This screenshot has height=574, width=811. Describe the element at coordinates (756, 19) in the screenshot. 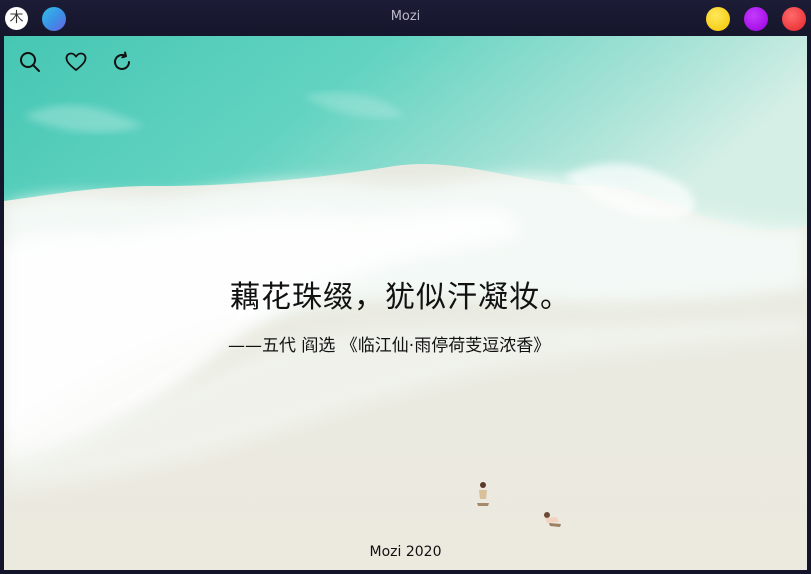

I see `maximize-button` at that location.